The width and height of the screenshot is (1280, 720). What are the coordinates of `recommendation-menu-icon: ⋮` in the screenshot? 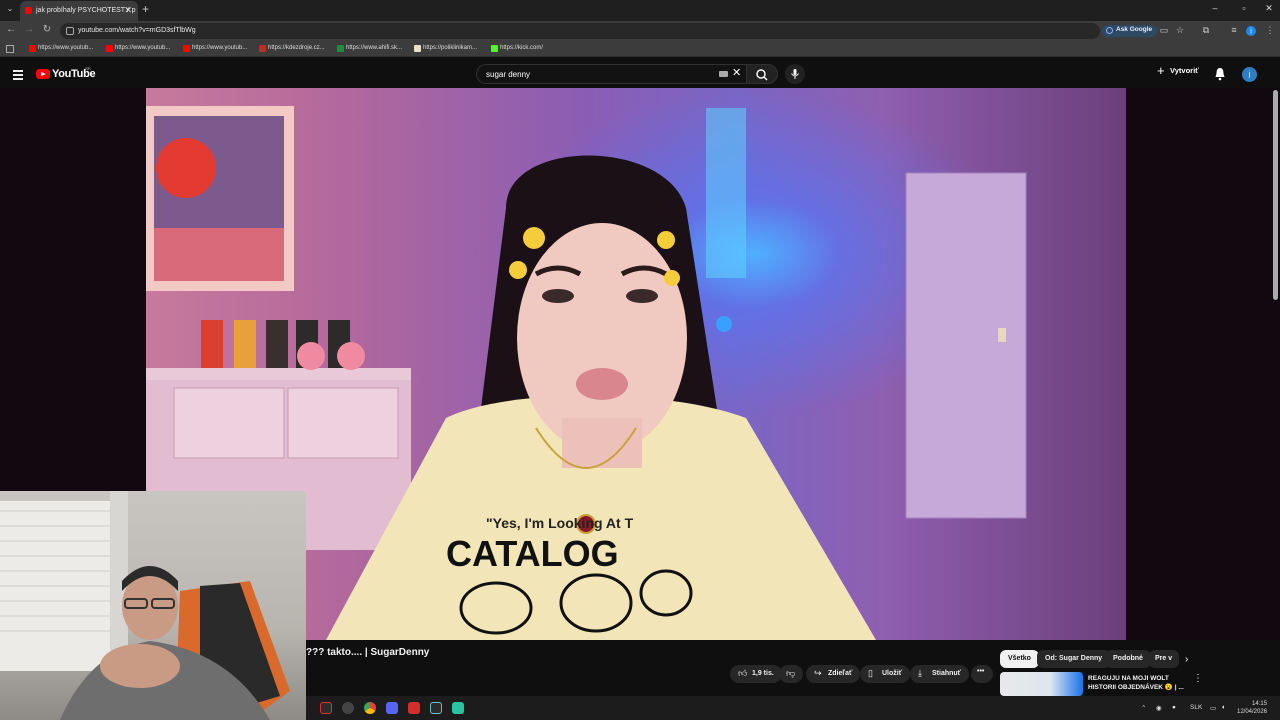 It's located at (1198, 678).